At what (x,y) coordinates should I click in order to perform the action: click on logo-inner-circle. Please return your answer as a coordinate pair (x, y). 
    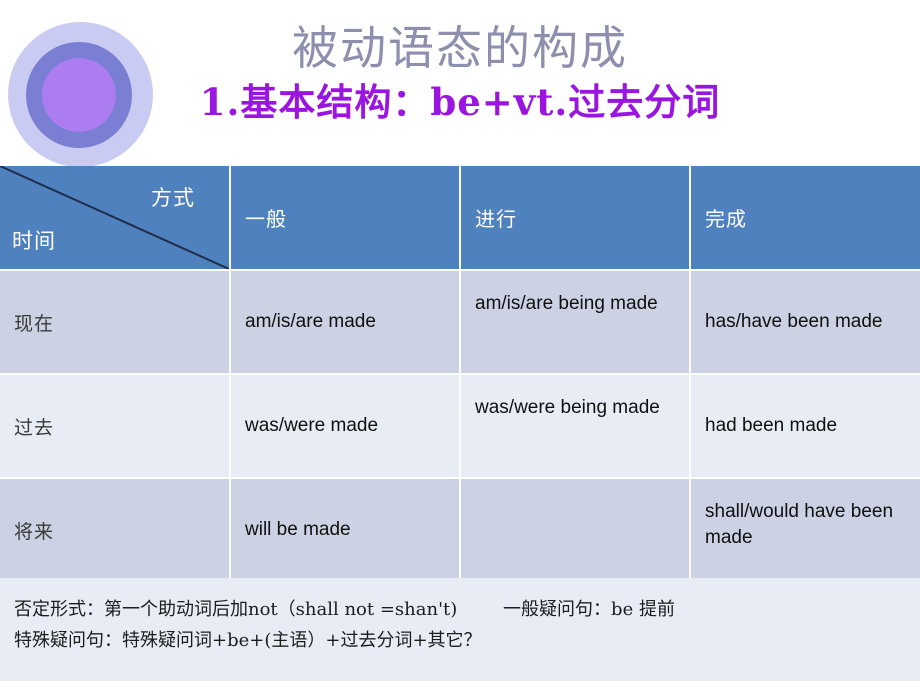
    Looking at the image, I should click on (79, 95).